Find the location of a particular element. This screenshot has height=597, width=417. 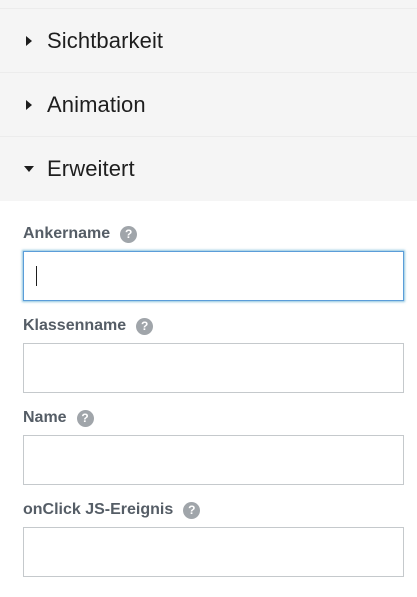

section-animation-toggle: Animation is located at coordinates (208, 105).